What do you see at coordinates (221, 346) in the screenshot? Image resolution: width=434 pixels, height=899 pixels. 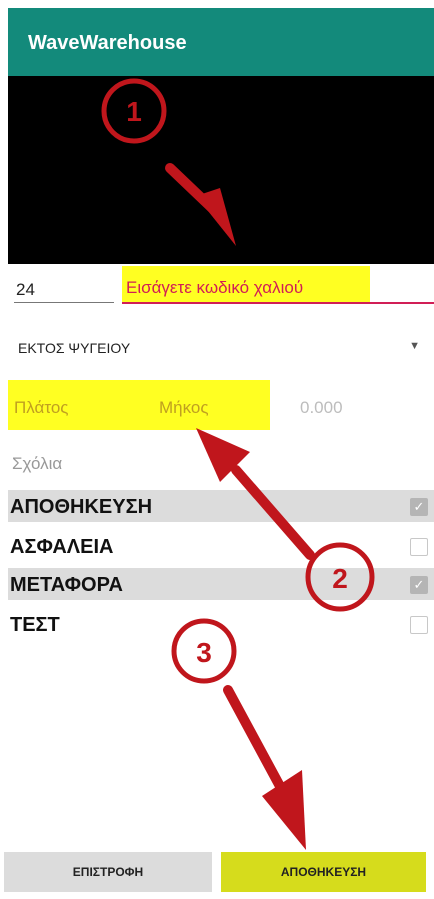 I see `location-dropdown: ΕΚΤΟΣ ΨΥΓΕΙΟΥ ▼` at bounding box center [221, 346].